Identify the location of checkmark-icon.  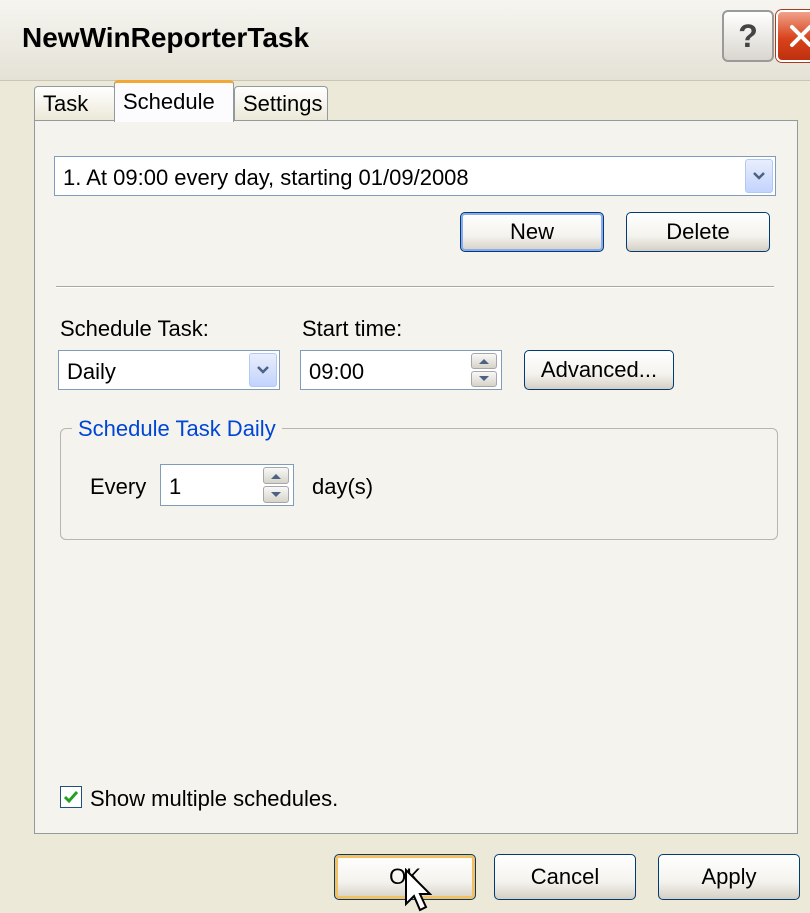
(71, 797).